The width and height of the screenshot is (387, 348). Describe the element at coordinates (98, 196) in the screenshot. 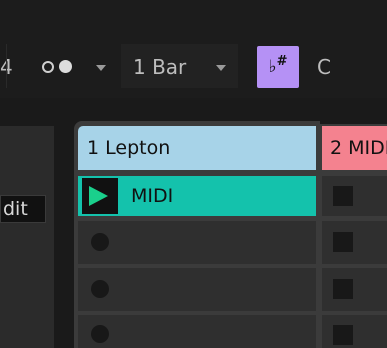

I see `play-icon` at that location.